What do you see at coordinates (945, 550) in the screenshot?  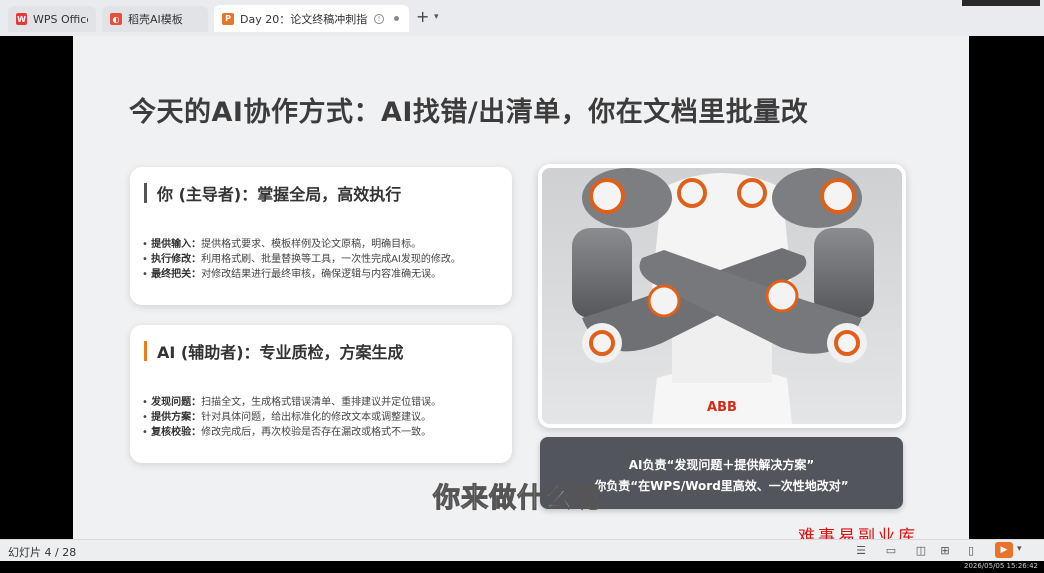 I see `slide-sorter-icon: ⊞` at bounding box center [945, 550].